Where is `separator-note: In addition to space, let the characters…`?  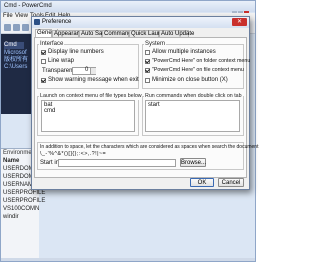
separator-note: In addition to space, let the characters… is located at coordinates (149, 147).